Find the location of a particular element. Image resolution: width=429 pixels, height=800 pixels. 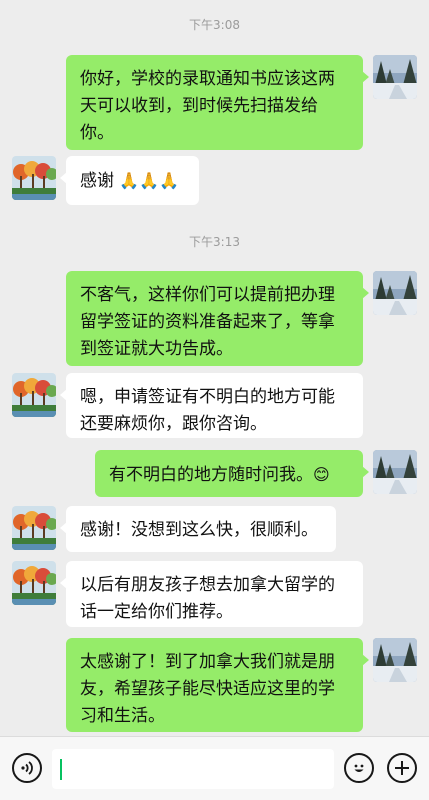

message-incoming: 嗯，申请签证有不明白的地方可能还要麻烦你，跟你咨询。 is located at coordinates (211, 405).